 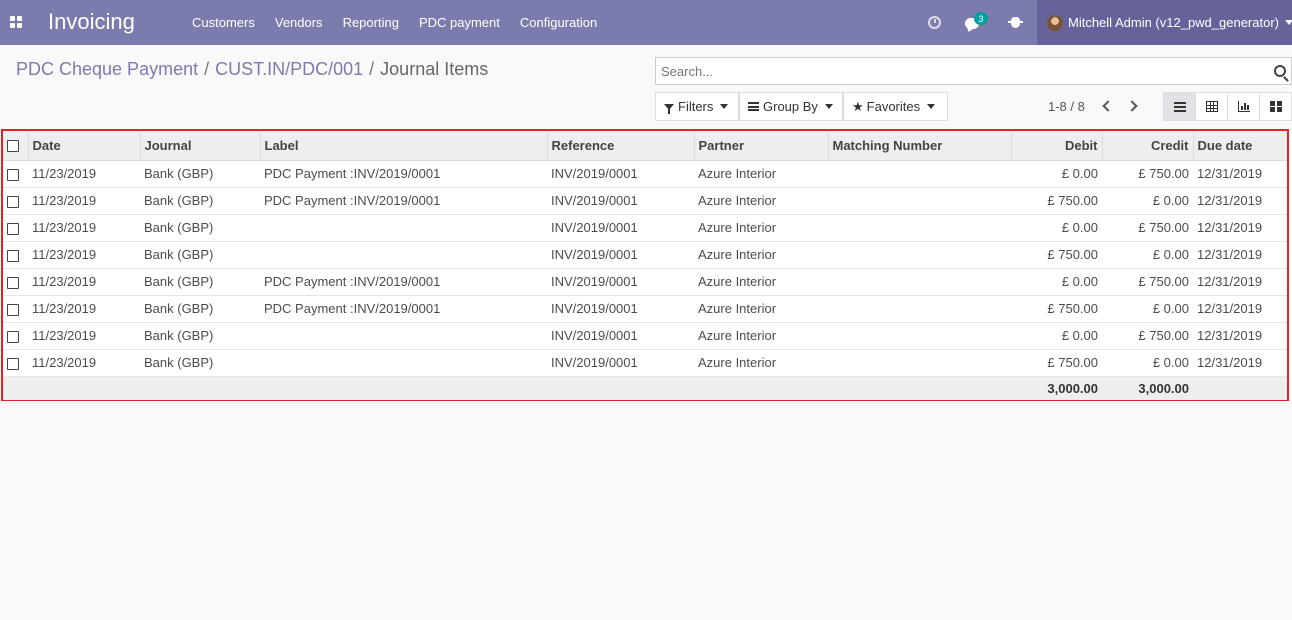 What do you see at coordinates (1163, 388) in the screenshot?
I see `total-credit: 3,000.00` at bounding box center [1163, 388].